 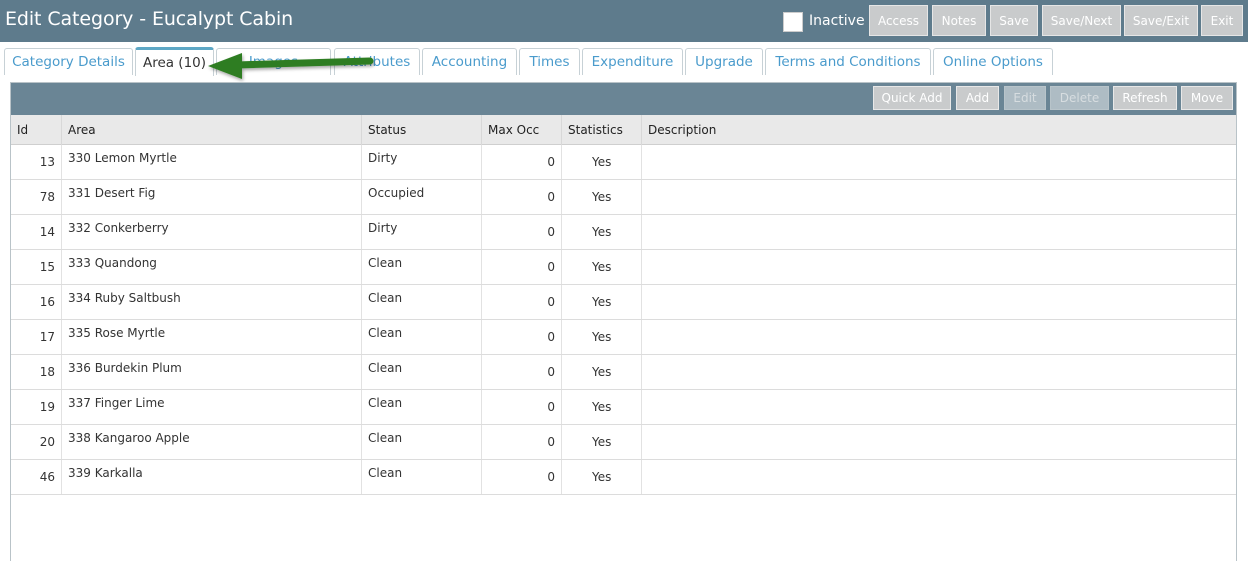 What do you see at coordinates (793, 22) in the screenshot?
I see `inactive-checkbox` at bounding box center [793, 22].